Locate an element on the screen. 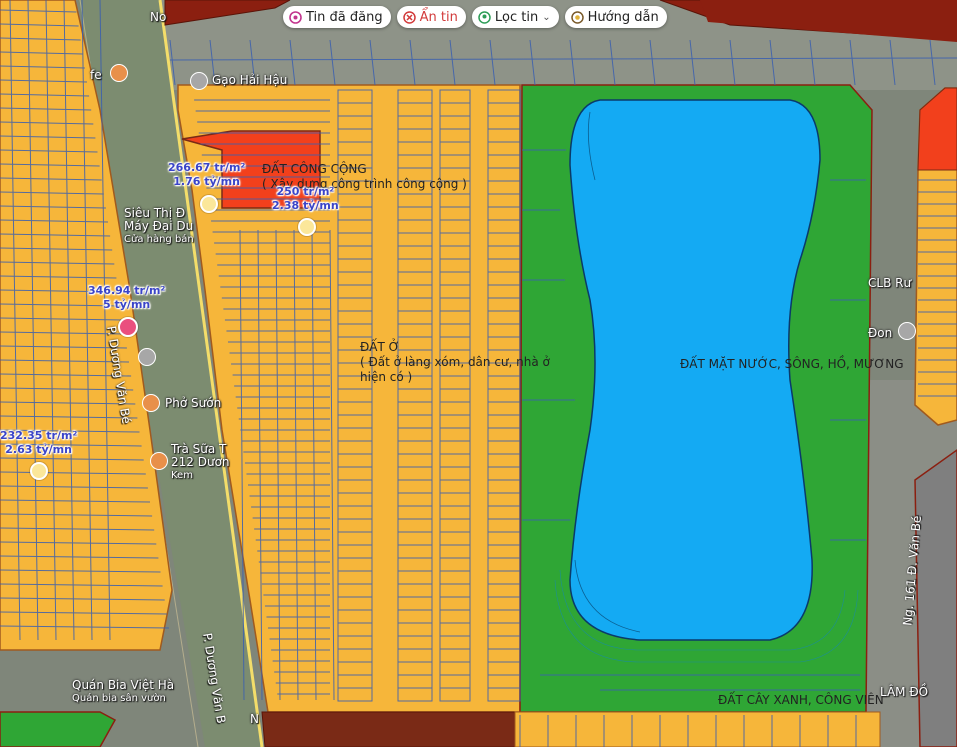 Image resolution: width=957 pixels, height=747 pixels. hide-listings-chip: Ẩn tin is located at coordinates (431, 17).